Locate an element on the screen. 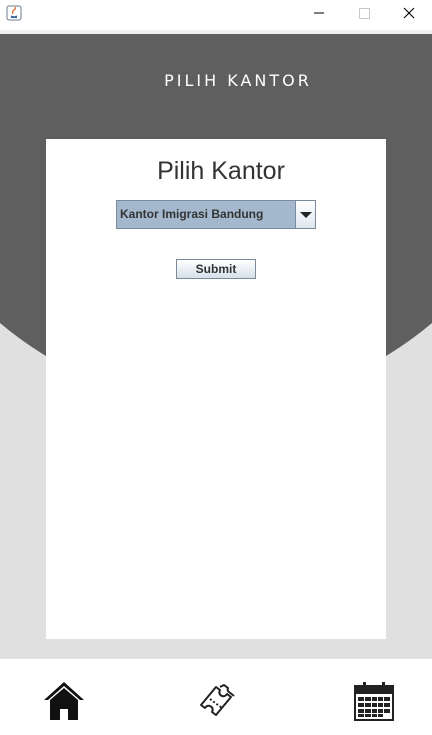 This screenshot has height=735, width=432. maximize-icon is located at coordinates (364, 15).